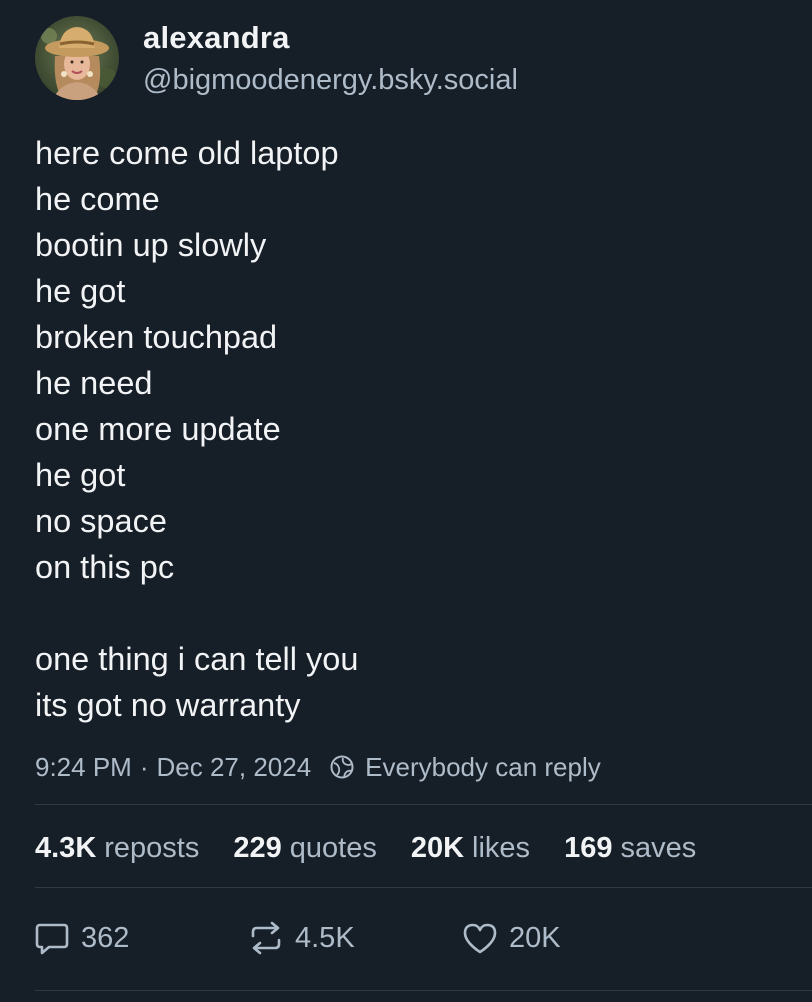 Image resolution: width=812 pixels, height=1002 pixels. What do you see at coordinates (406, 938) in the screenshot?
I see `post-actions: 362 4.5K 20K` at bounding box center [406, 938].